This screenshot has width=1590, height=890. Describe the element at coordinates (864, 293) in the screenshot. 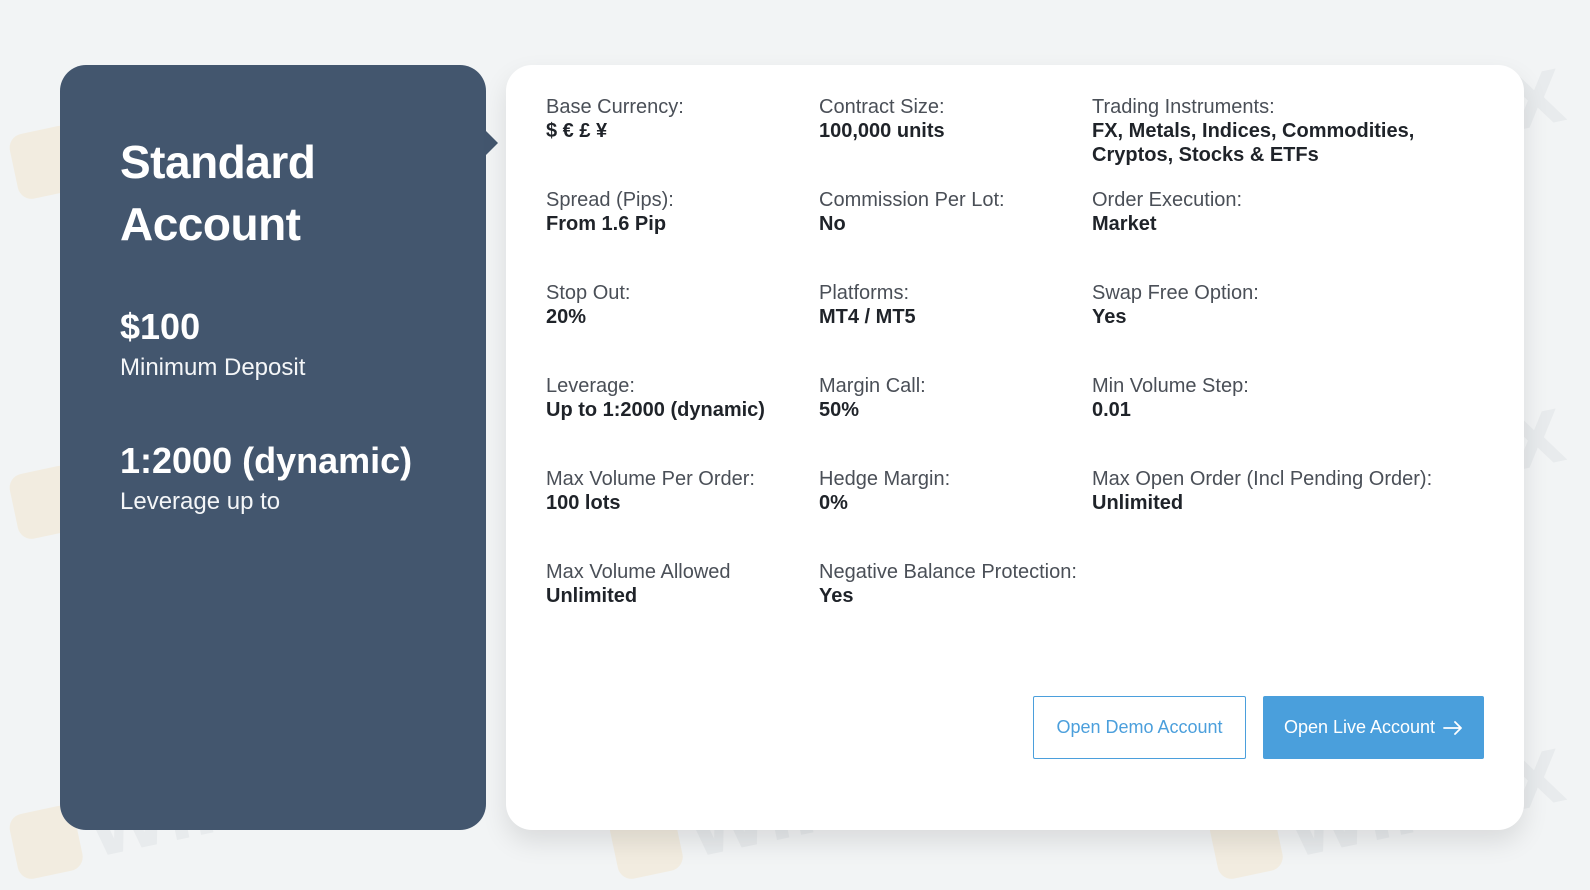

I see `spec-label: Platforms:` at that location.